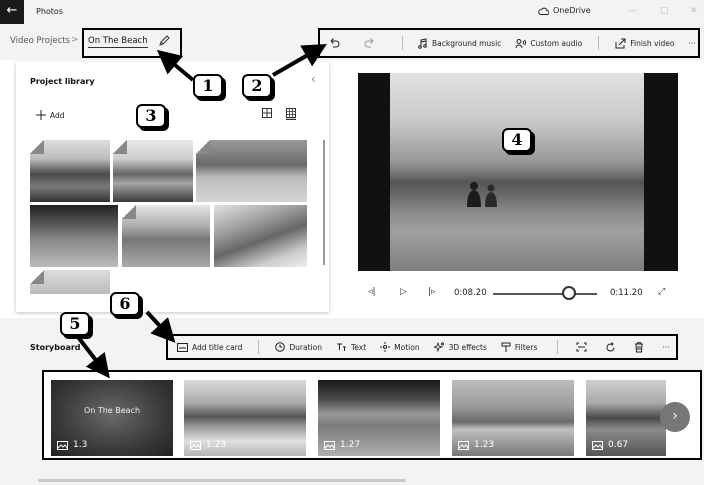  I want to click on step-forward-icon: |▹, so click(432, 292).